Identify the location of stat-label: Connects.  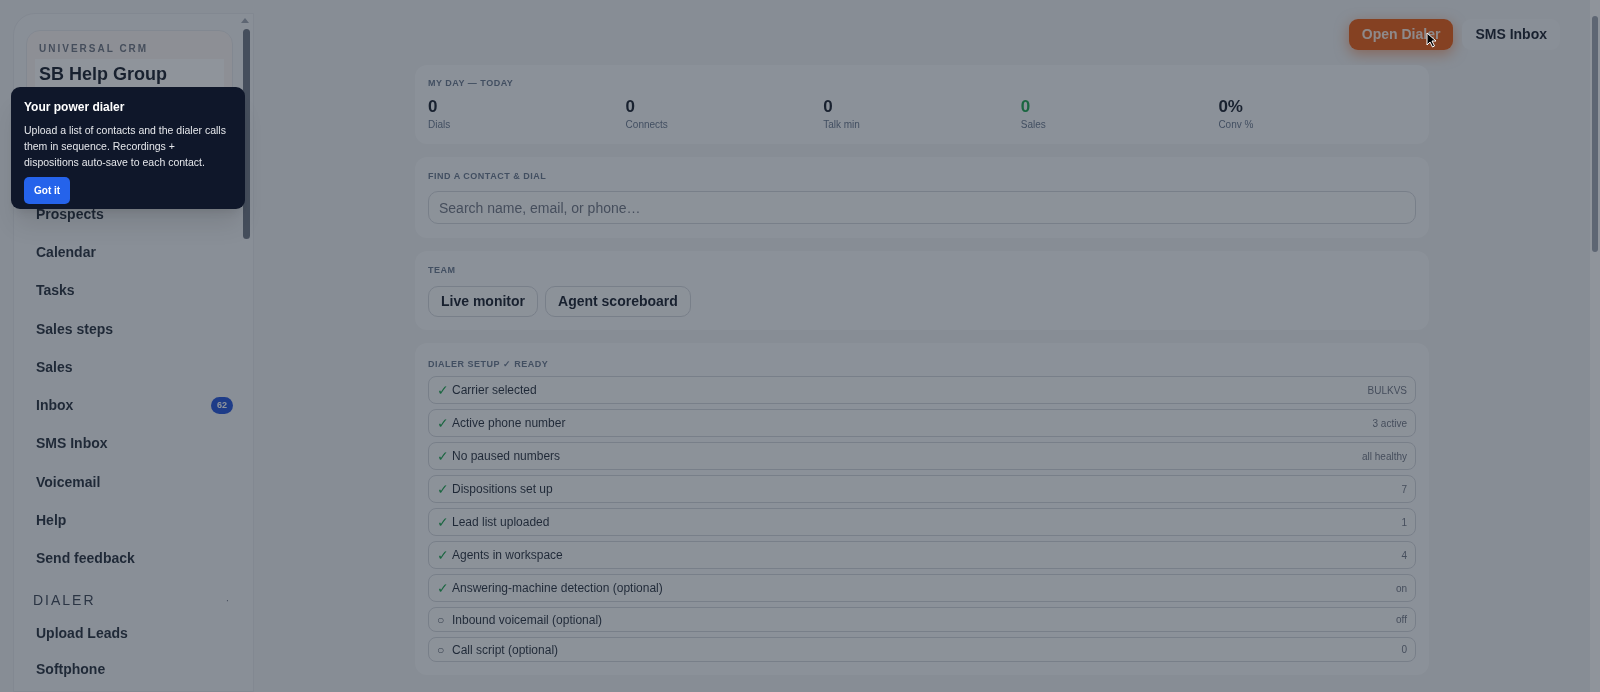
(647, 124).